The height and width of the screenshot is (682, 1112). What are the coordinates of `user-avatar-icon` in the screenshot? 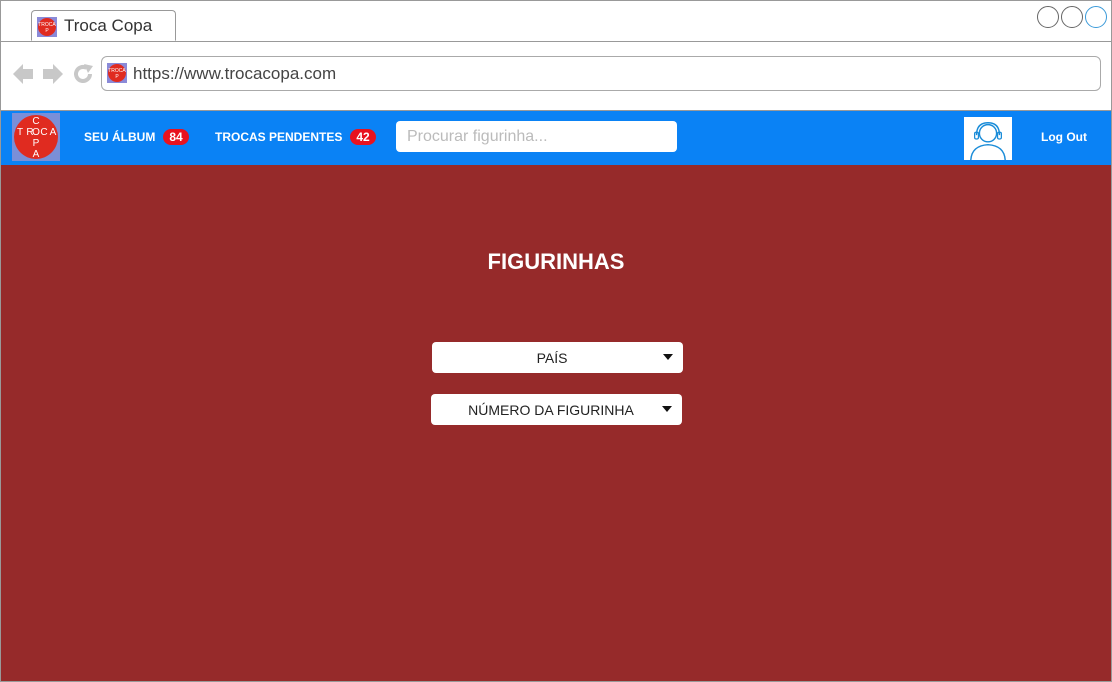 It's located at (988, 138).